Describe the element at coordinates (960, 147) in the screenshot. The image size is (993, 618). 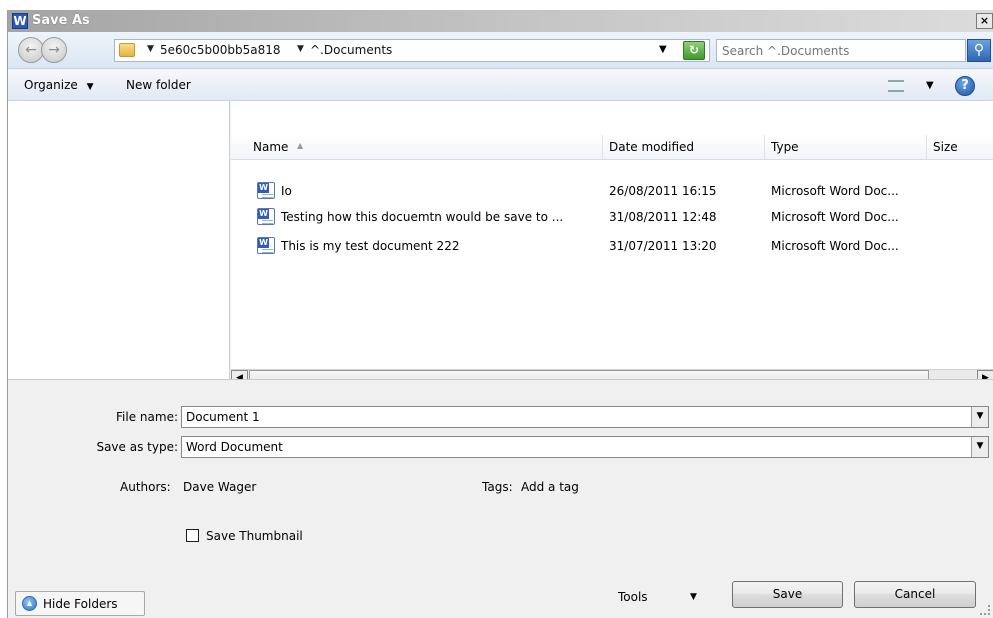
I see `column-size: Size` at that location.